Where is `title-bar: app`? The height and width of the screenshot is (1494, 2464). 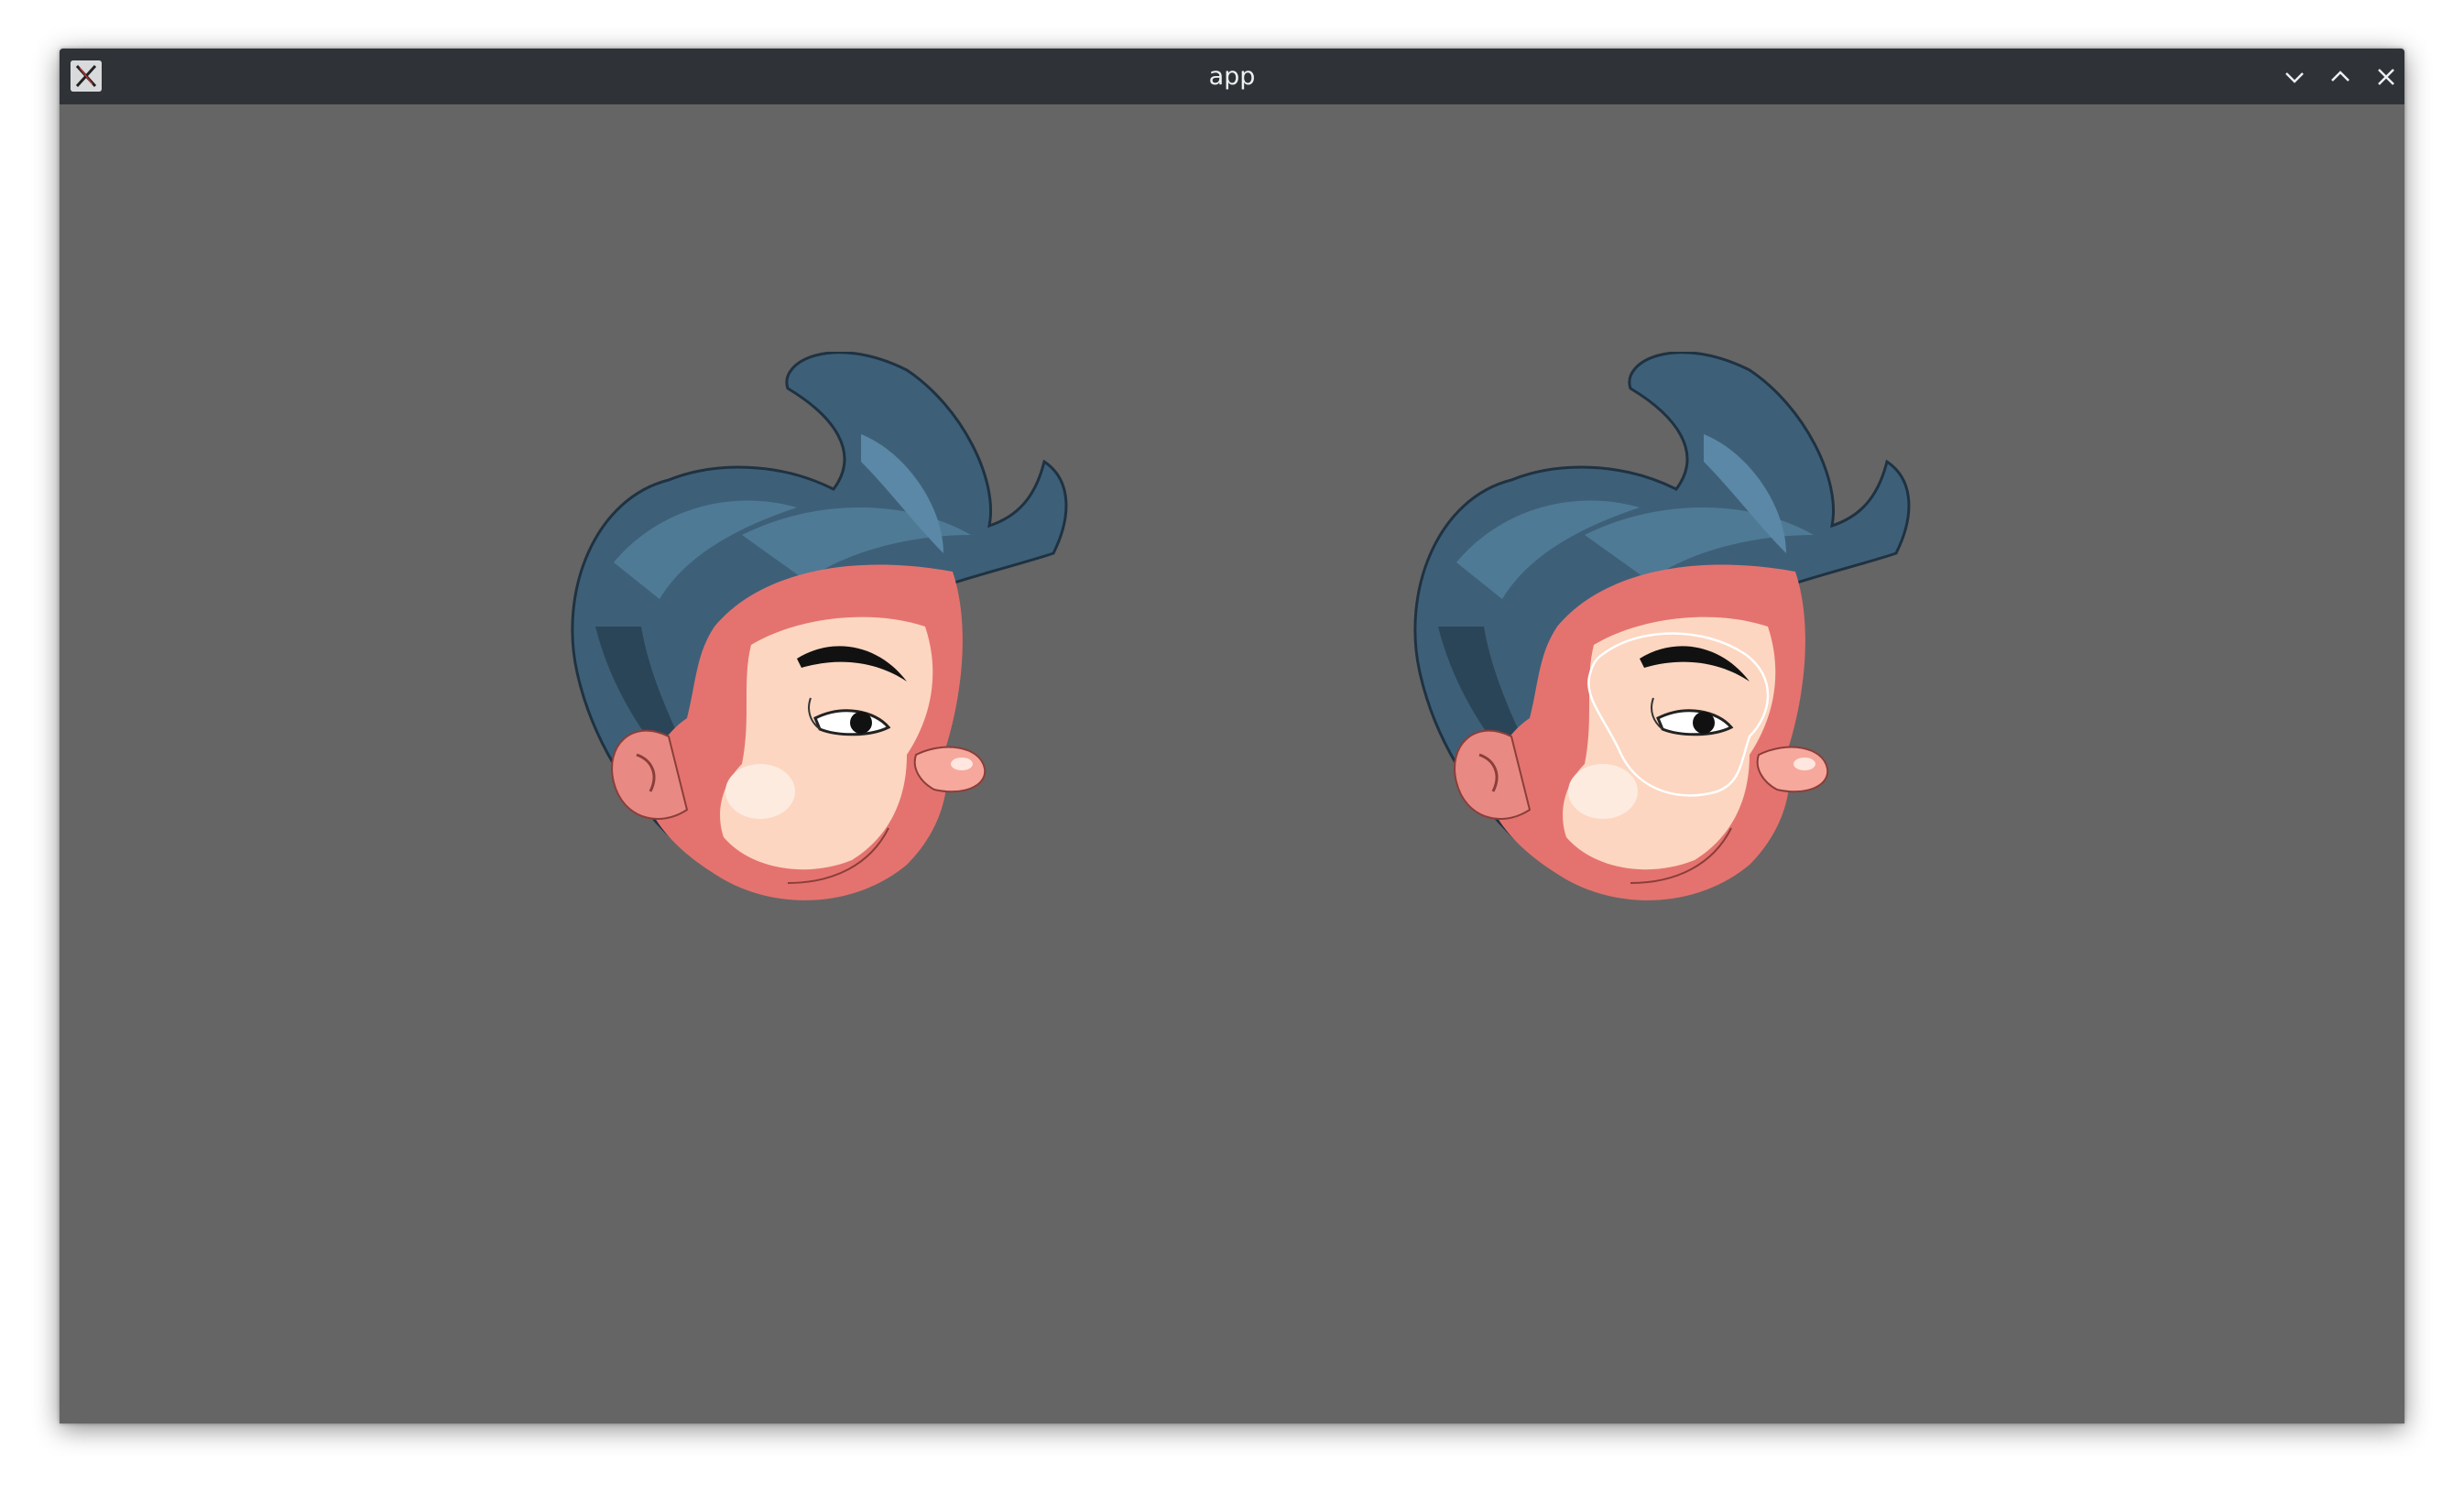
title-bar: app is located at coordinates (1232, 76).